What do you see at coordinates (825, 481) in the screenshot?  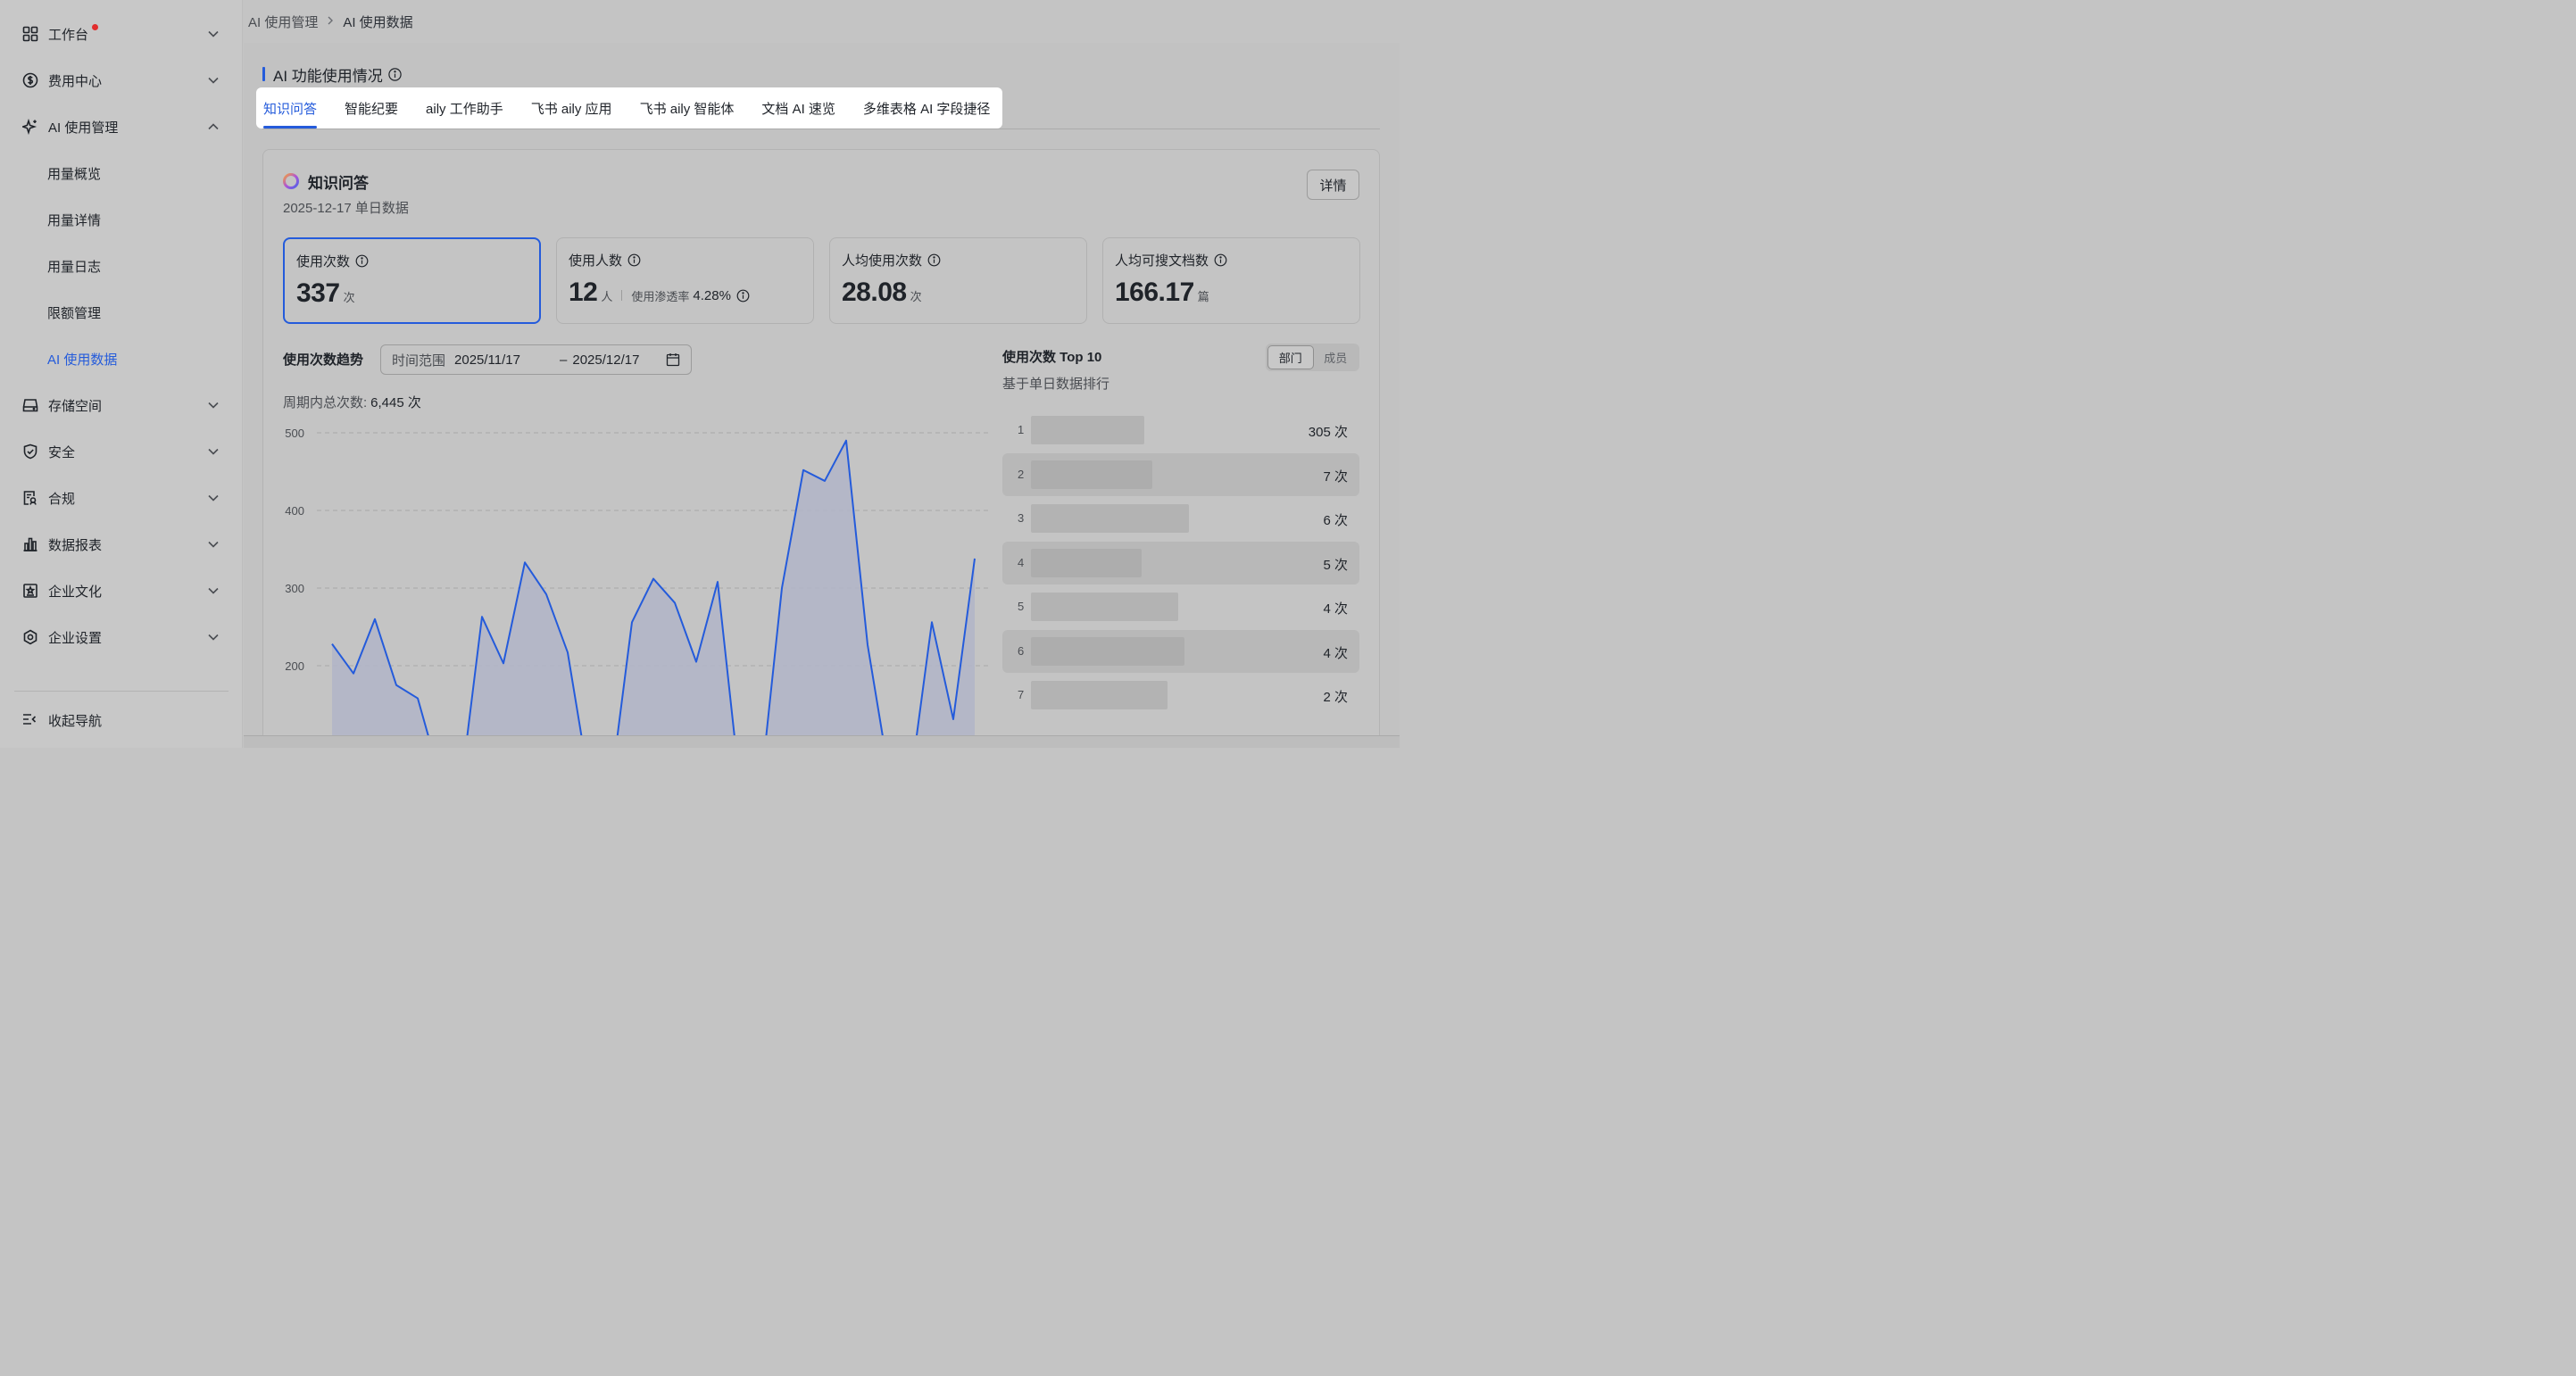 I see `chart-data-point: 2025/12/10: 438` at bounding box center [825, 481].